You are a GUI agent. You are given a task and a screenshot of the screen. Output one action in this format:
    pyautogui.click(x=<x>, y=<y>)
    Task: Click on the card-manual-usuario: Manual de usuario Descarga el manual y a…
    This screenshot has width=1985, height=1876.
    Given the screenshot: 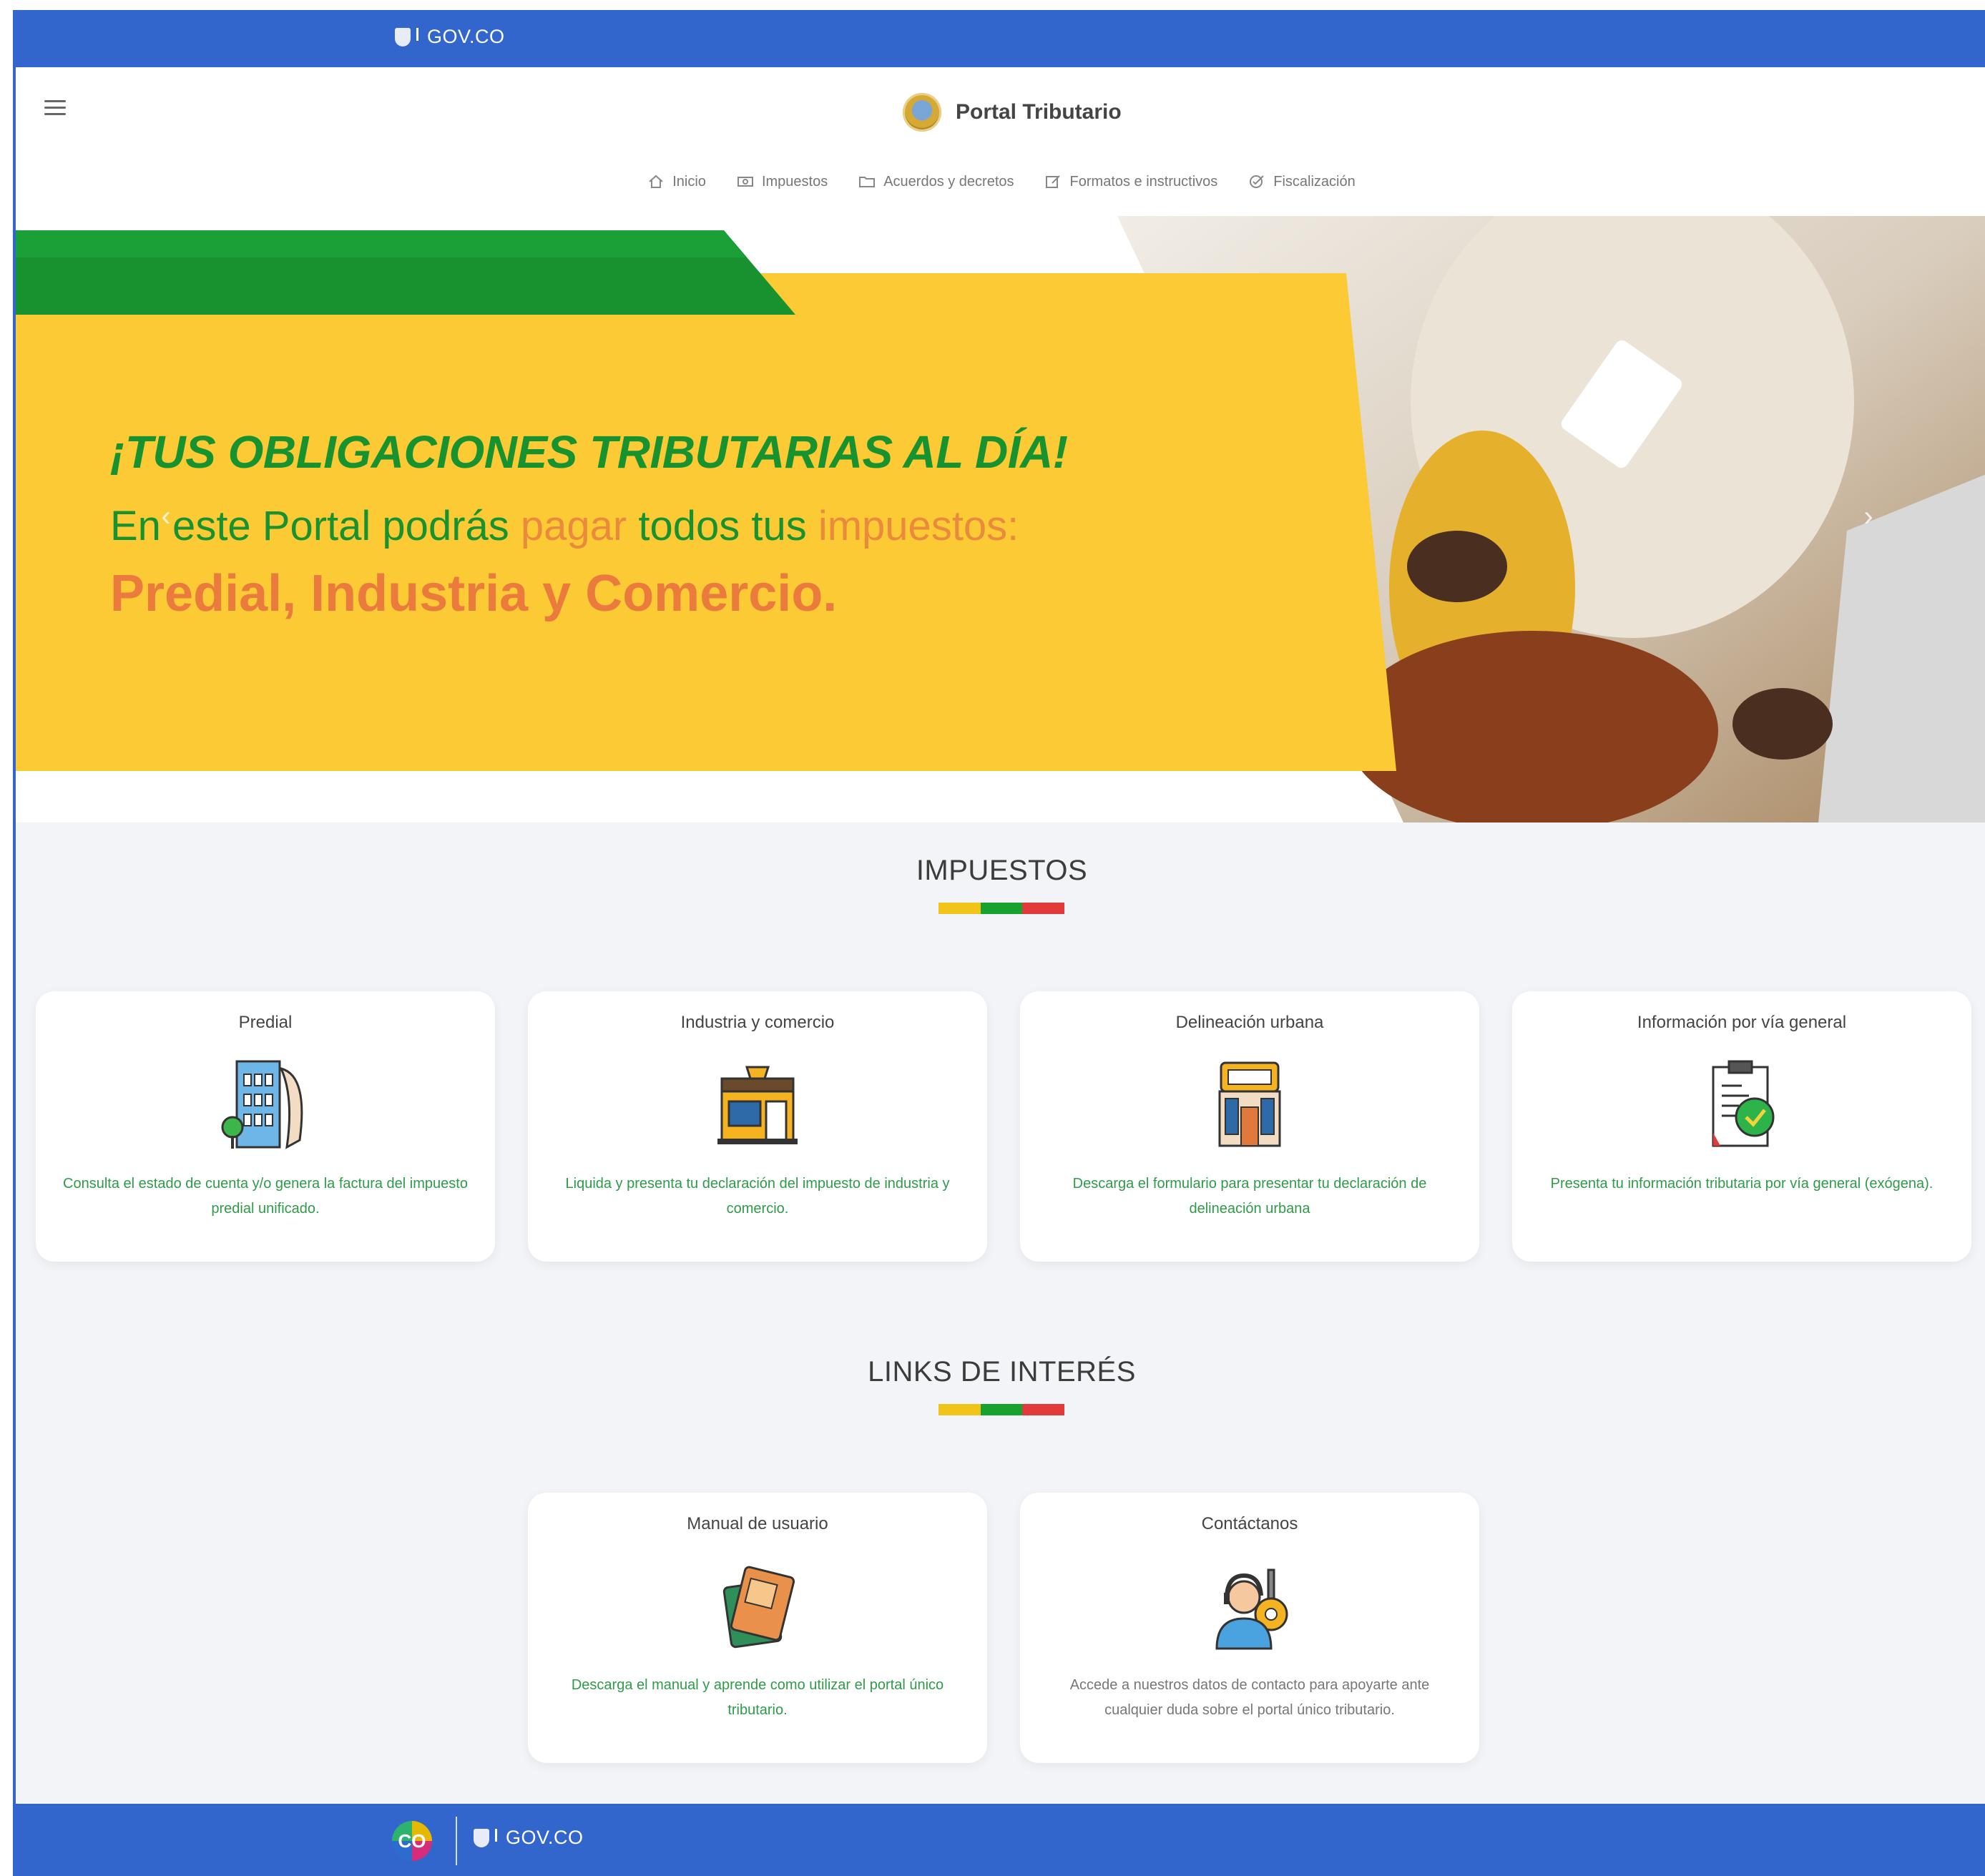 What is the action you would take?
    pyautogui.click(x=757, y=1628)
    